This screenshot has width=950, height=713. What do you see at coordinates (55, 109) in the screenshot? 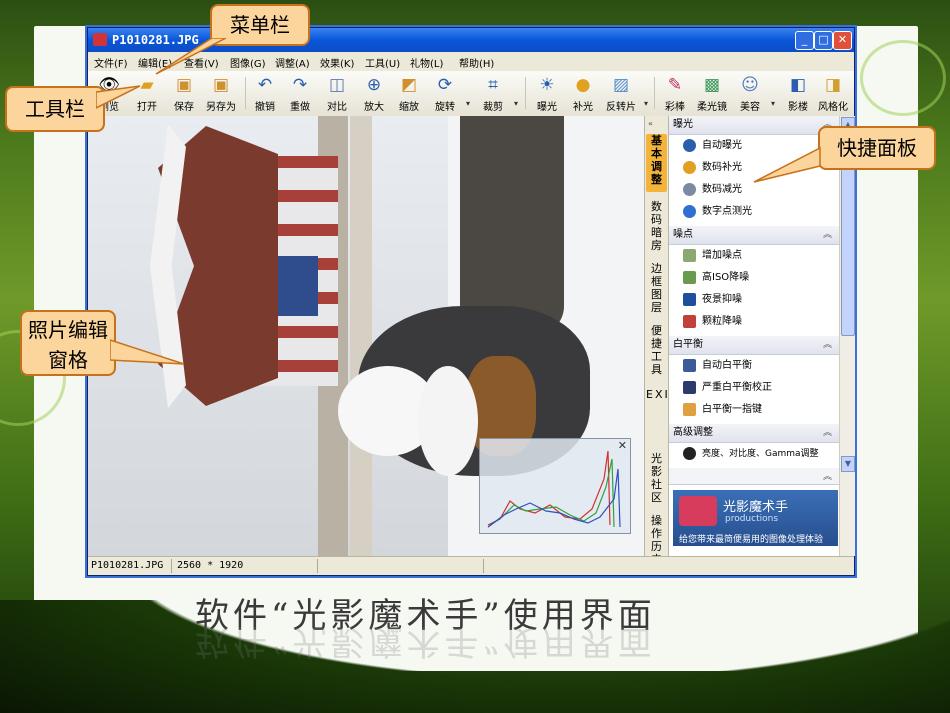
I see `callout-toolbar: 工具栏` at bounding box center [55, 109].